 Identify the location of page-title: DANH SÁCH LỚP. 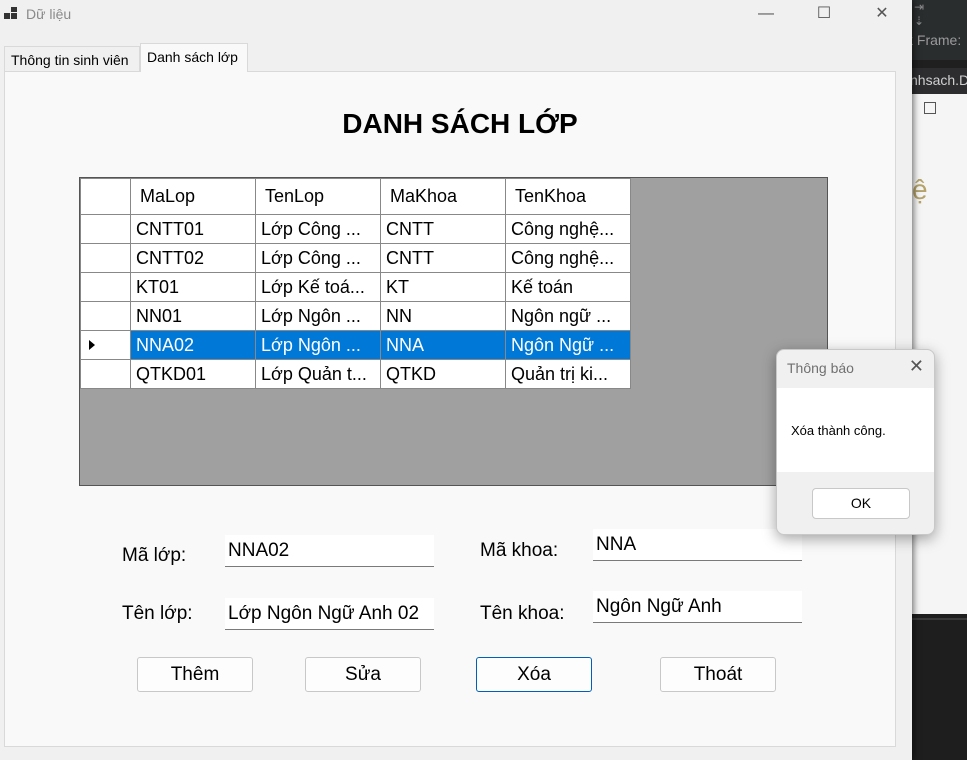
(460, 123).